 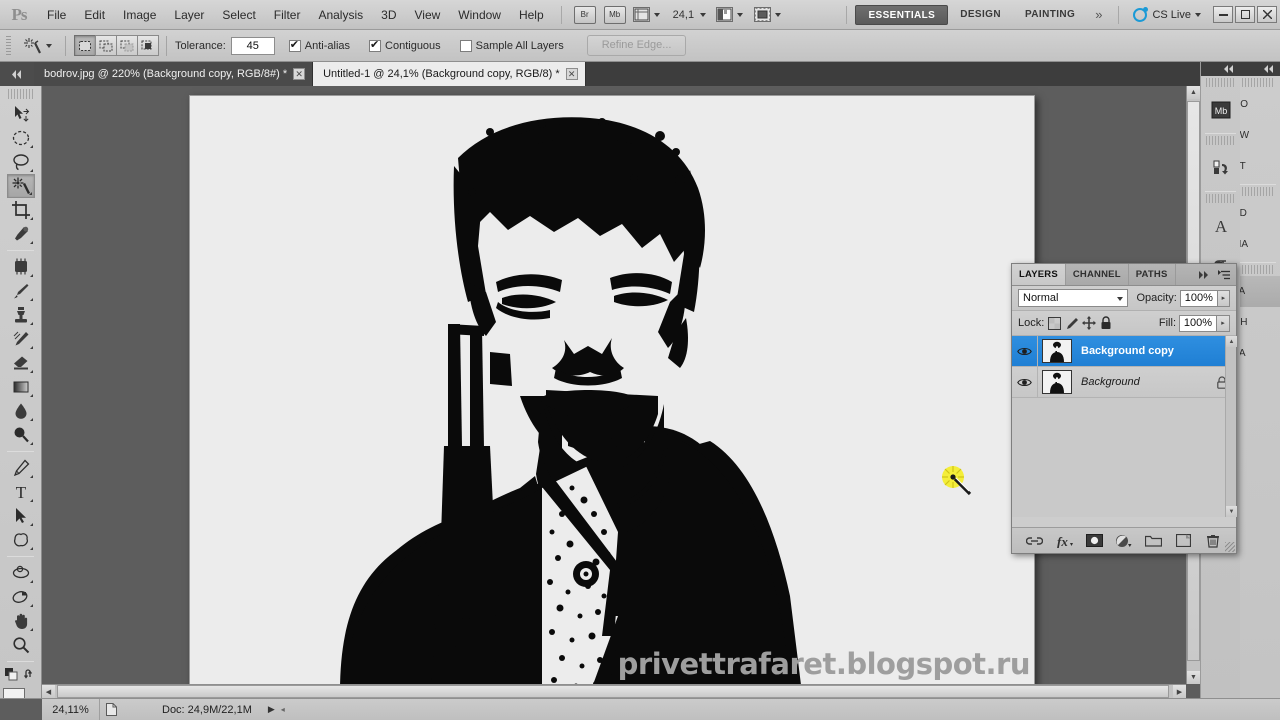 I want to click on layers-panel-scrollbar: ▲ ▼, so click(x=1231, y=426).